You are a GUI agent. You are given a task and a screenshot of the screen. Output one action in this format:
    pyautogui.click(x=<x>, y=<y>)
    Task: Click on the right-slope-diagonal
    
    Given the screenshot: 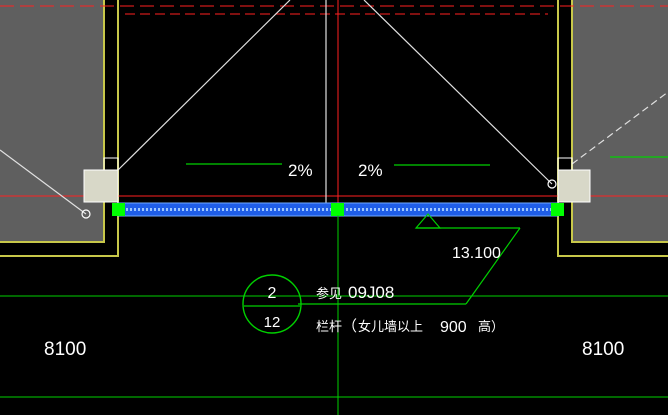 What is the action you would take?
    pyautogui.click(x=458, y=92)
    